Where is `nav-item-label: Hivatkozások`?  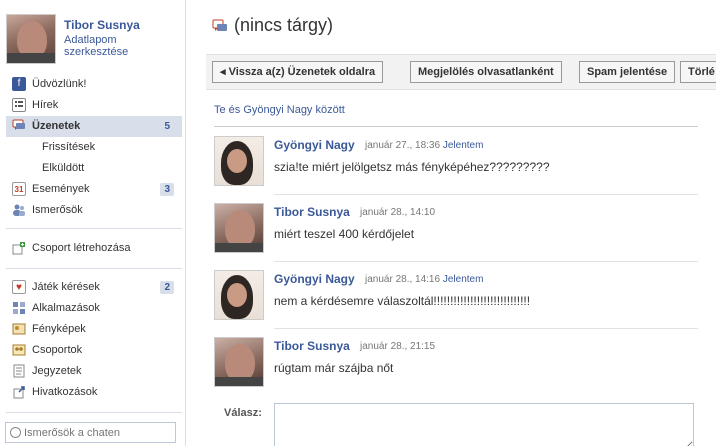
nav-item-label: Hivatkozások is located at coordinates (65, 392).